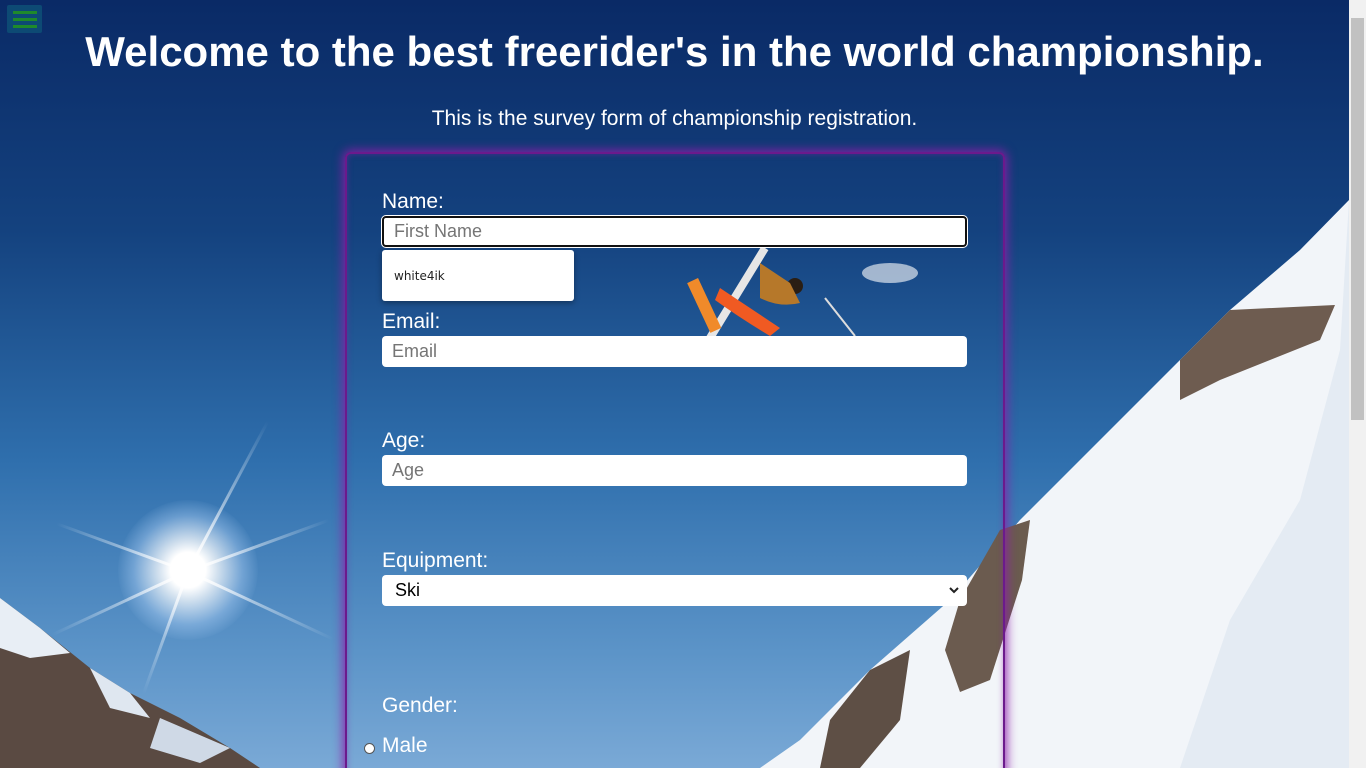  What do you see at coordinates (674, 470) in the screenshot?
I see `age-input` at bounding box center [674, 470].